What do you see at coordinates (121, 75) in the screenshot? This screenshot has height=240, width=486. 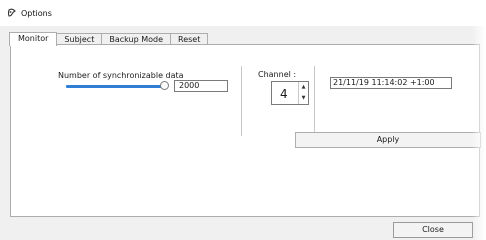 I see `sync-data-label: Number of synchronizable data` at bounding box center [121, 75].